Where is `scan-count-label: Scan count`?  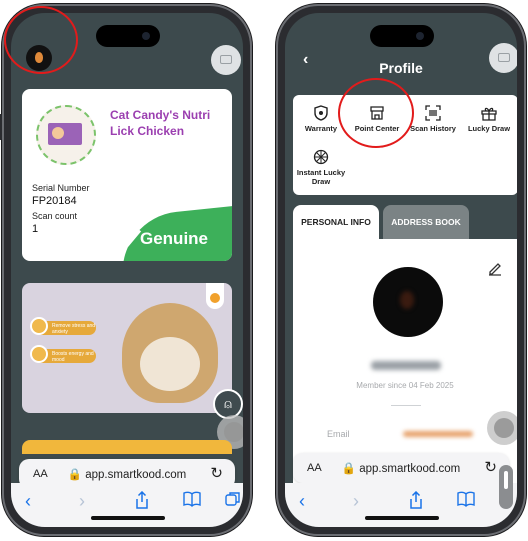 scan-count-label: Scan count is located at coordinates (55, 216).